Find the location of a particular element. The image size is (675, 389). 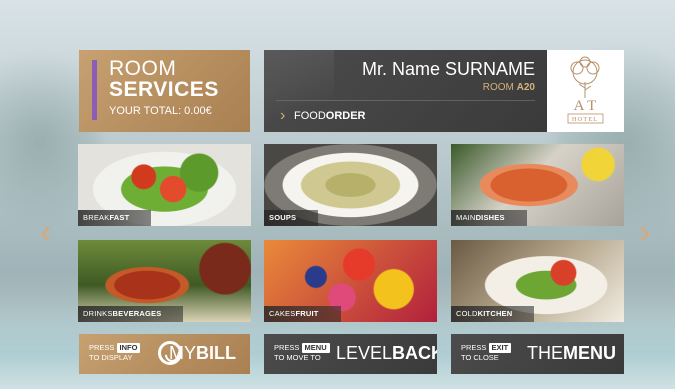

menu-tile-drinks-beverages: DRINKSBEVERAGES is located at coordinates (164, 281).